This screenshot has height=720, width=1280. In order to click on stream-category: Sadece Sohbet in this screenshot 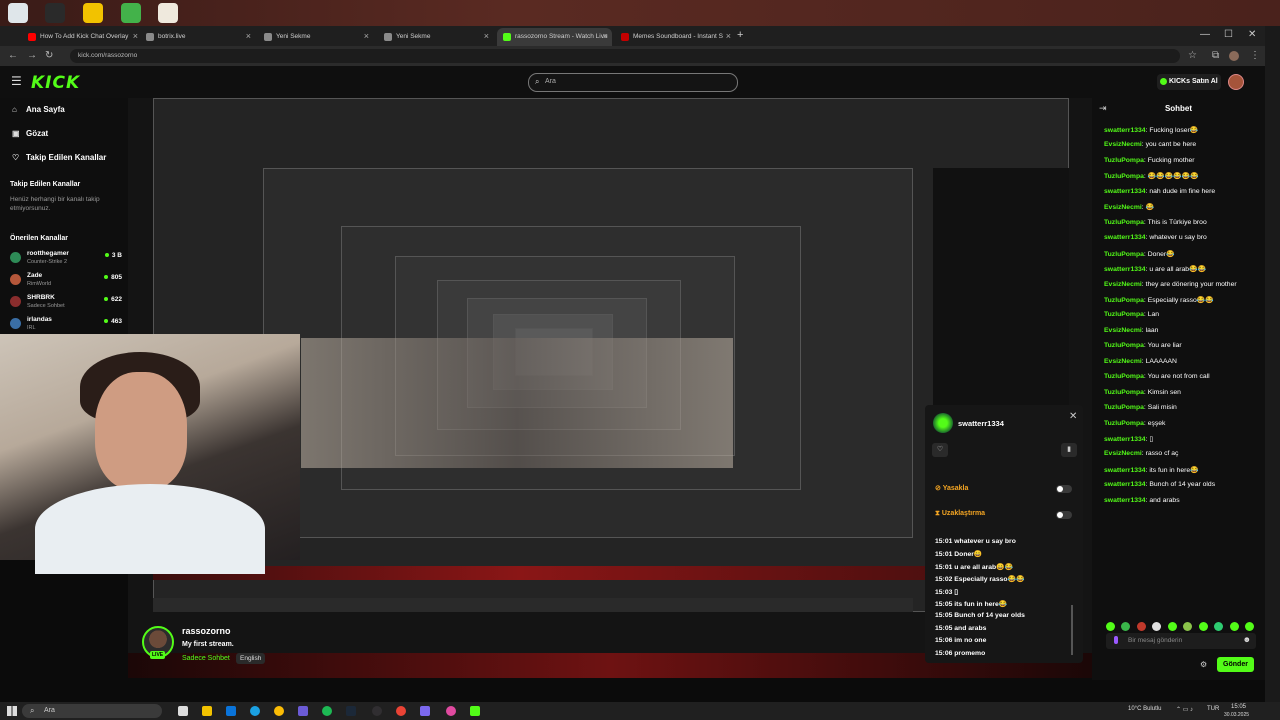, I will do `click(206, 658)`.